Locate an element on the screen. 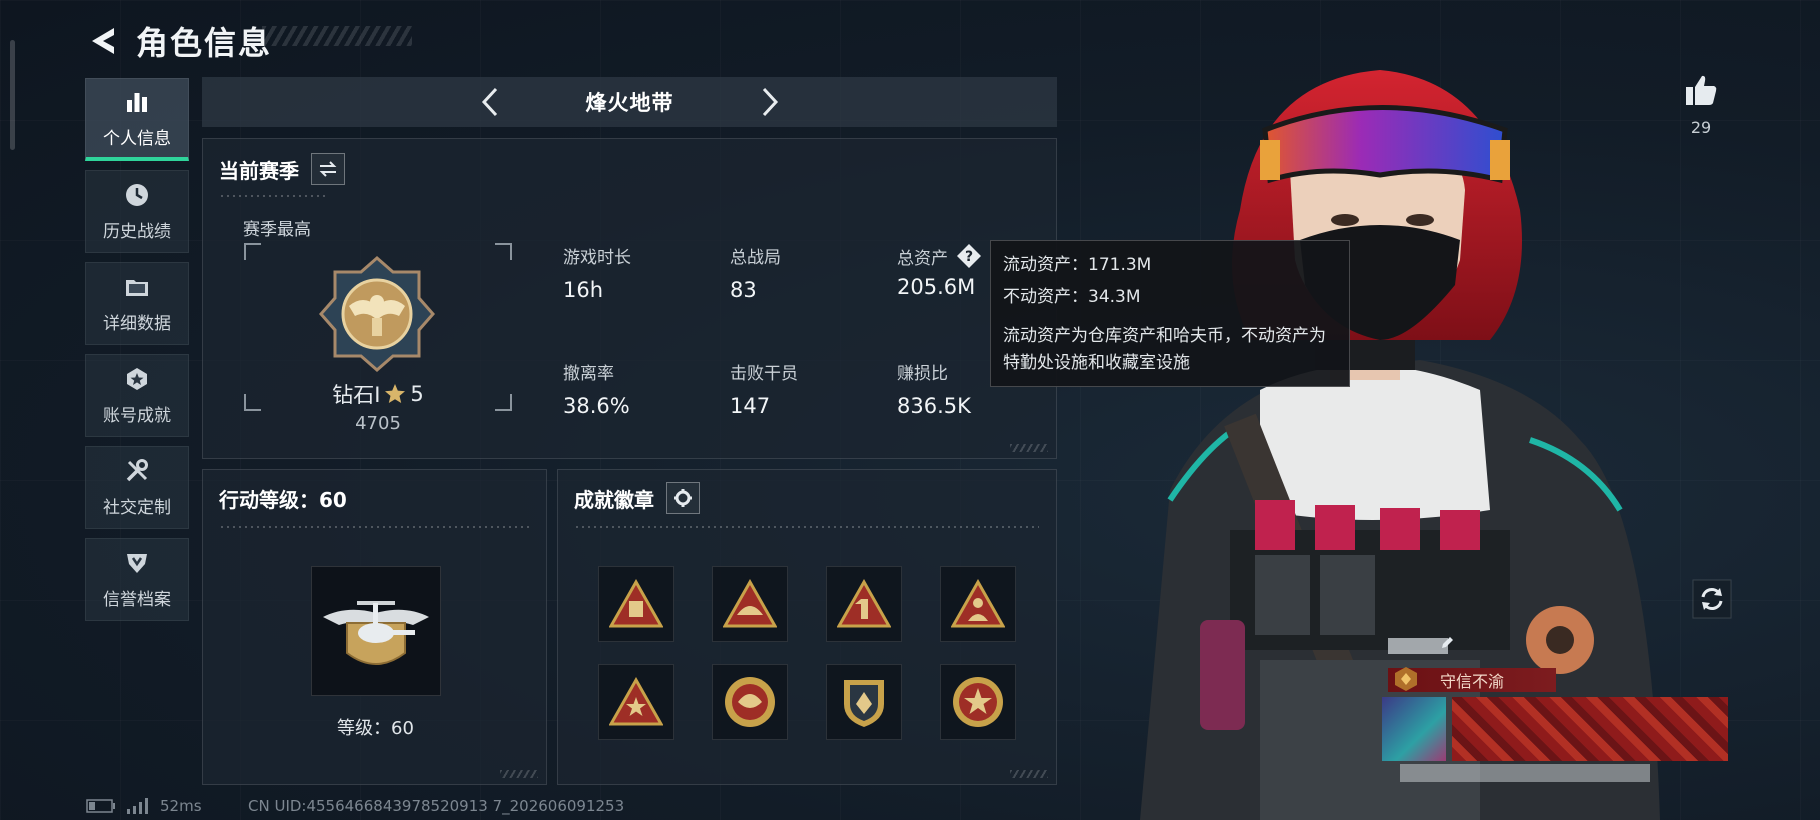 Image resolution: width=1820 pixels, height=820 pixels. rank-info: 钻石I 5 4705 is located at coordinates (378, 406).